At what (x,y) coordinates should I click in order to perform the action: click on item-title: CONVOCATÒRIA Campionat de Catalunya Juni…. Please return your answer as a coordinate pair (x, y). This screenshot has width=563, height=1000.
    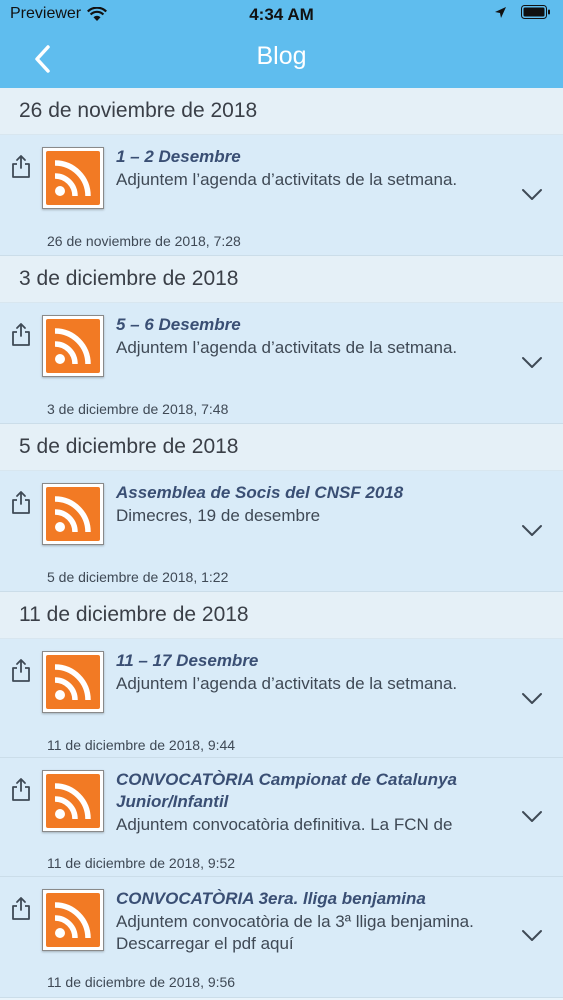
    Looking at the image, I should click on (311, 791).